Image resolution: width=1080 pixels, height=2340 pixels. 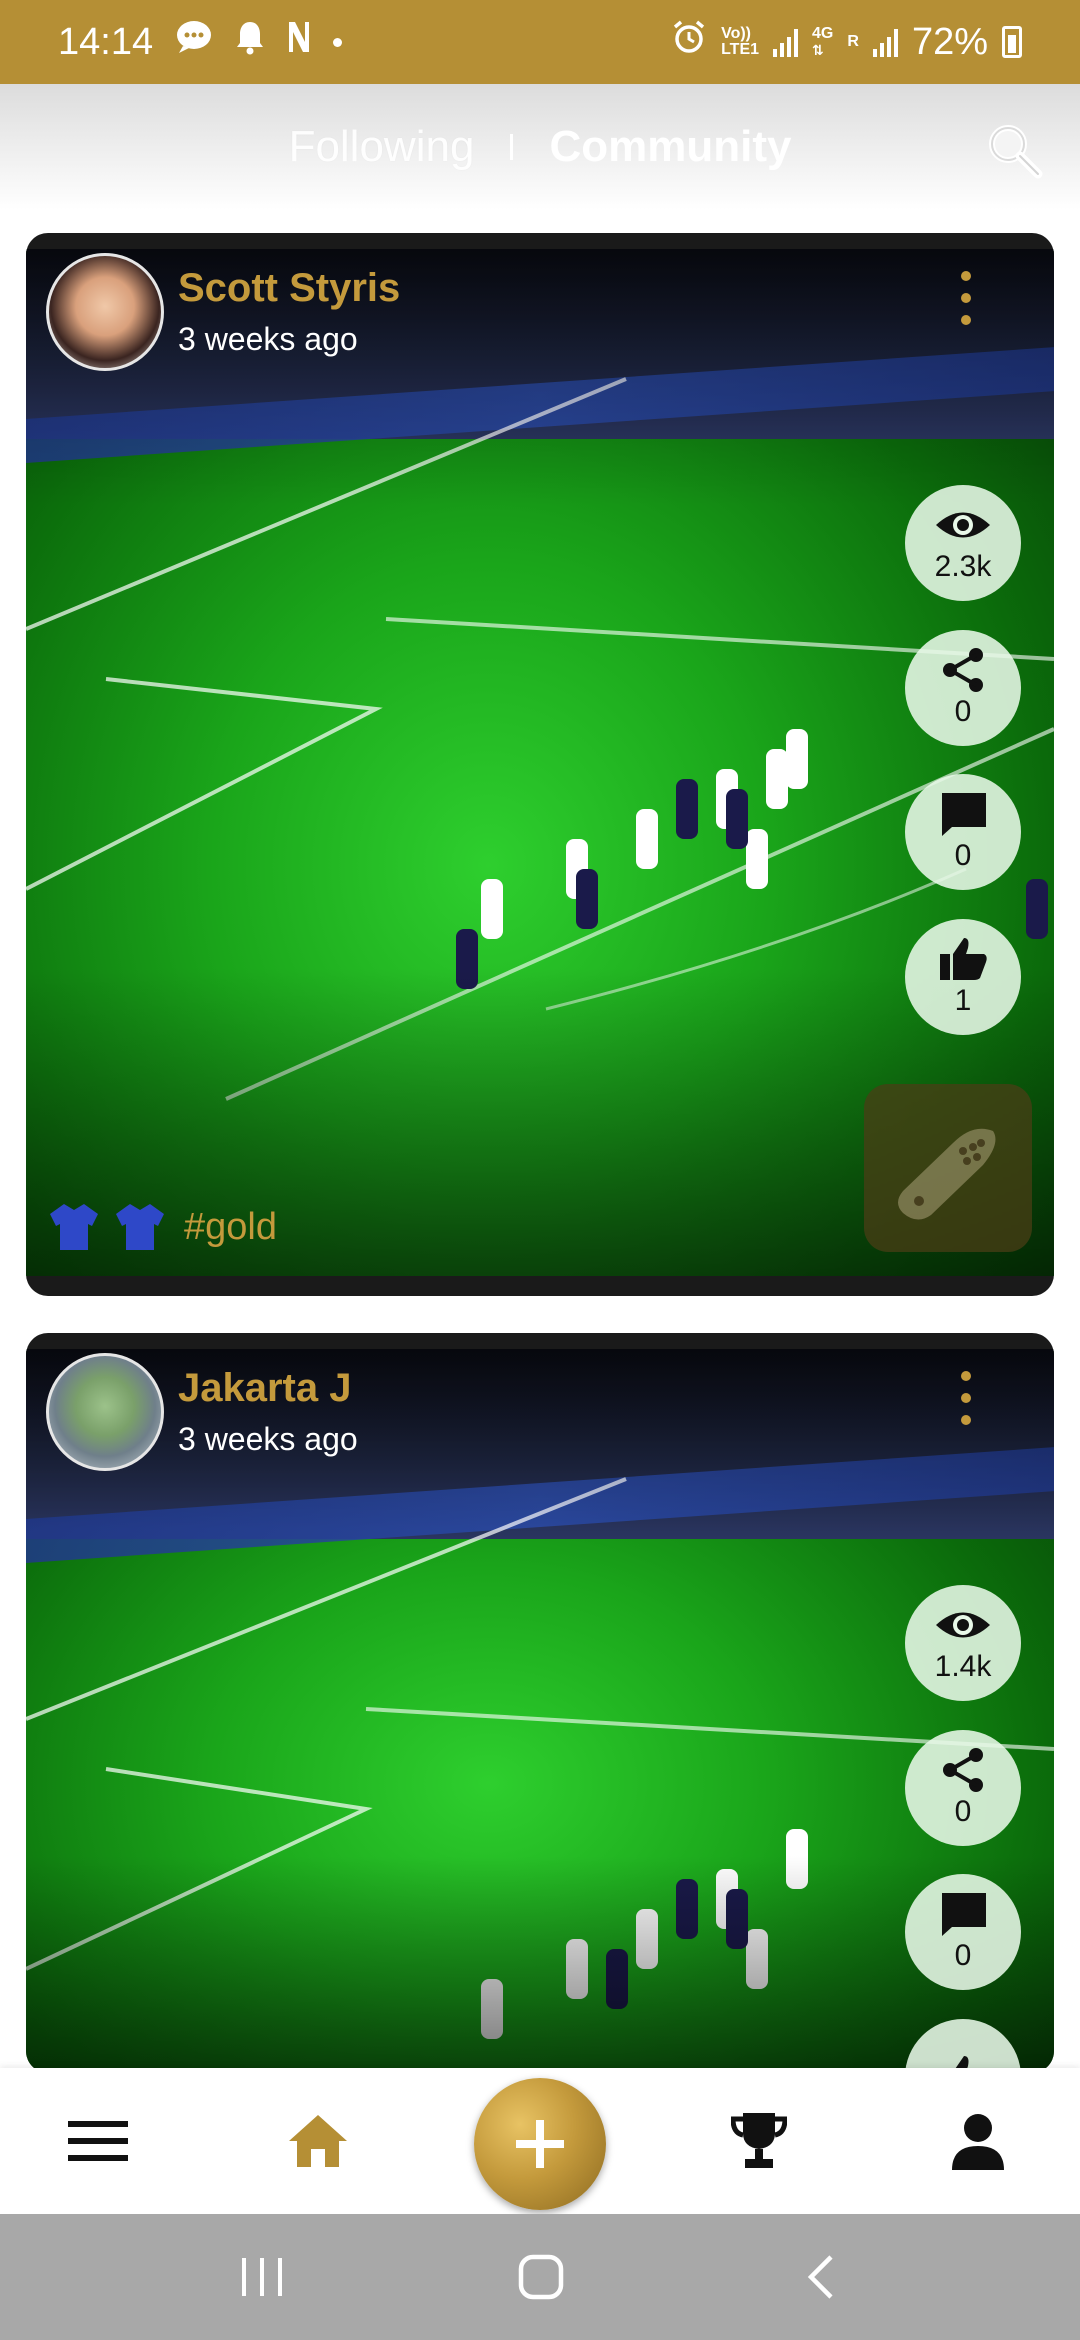 What do you see at coordinates (963, 1000) in the screenshot?
I see `likes-count: 1` at bounding box center [963, 1000].